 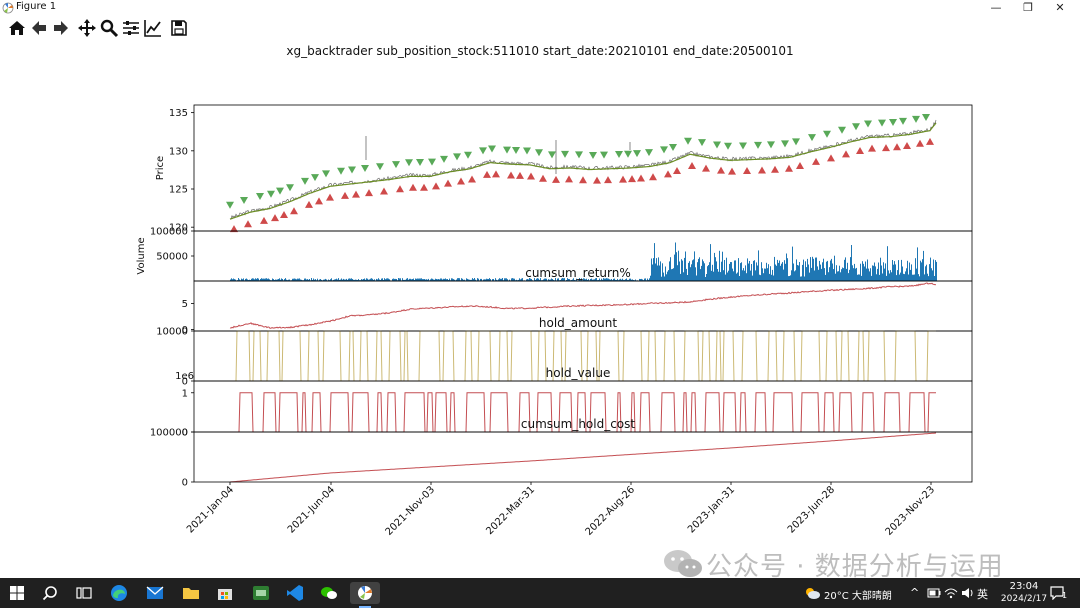 I want to click on vscode-icon, so click(x=295, y=593).